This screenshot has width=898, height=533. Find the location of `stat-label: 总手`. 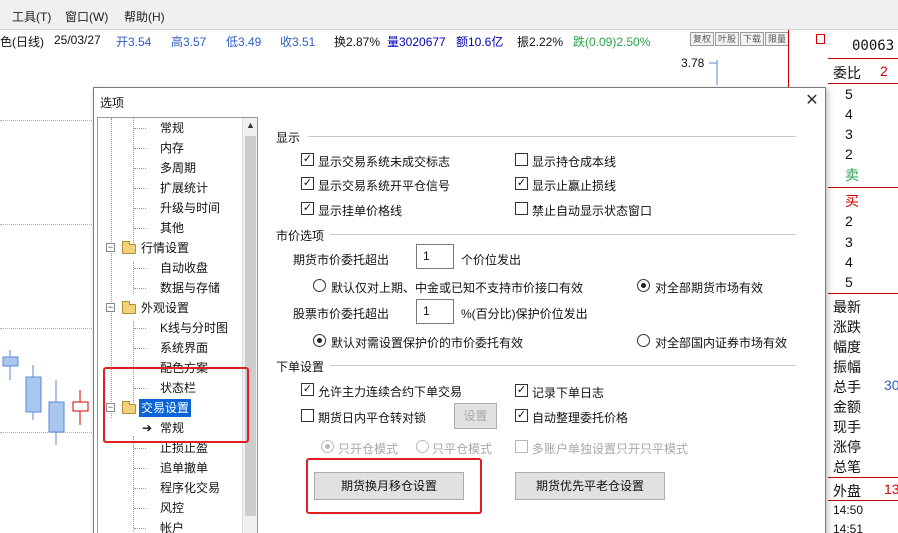

stat-label: 总手 is located at coordinates (847, 387).